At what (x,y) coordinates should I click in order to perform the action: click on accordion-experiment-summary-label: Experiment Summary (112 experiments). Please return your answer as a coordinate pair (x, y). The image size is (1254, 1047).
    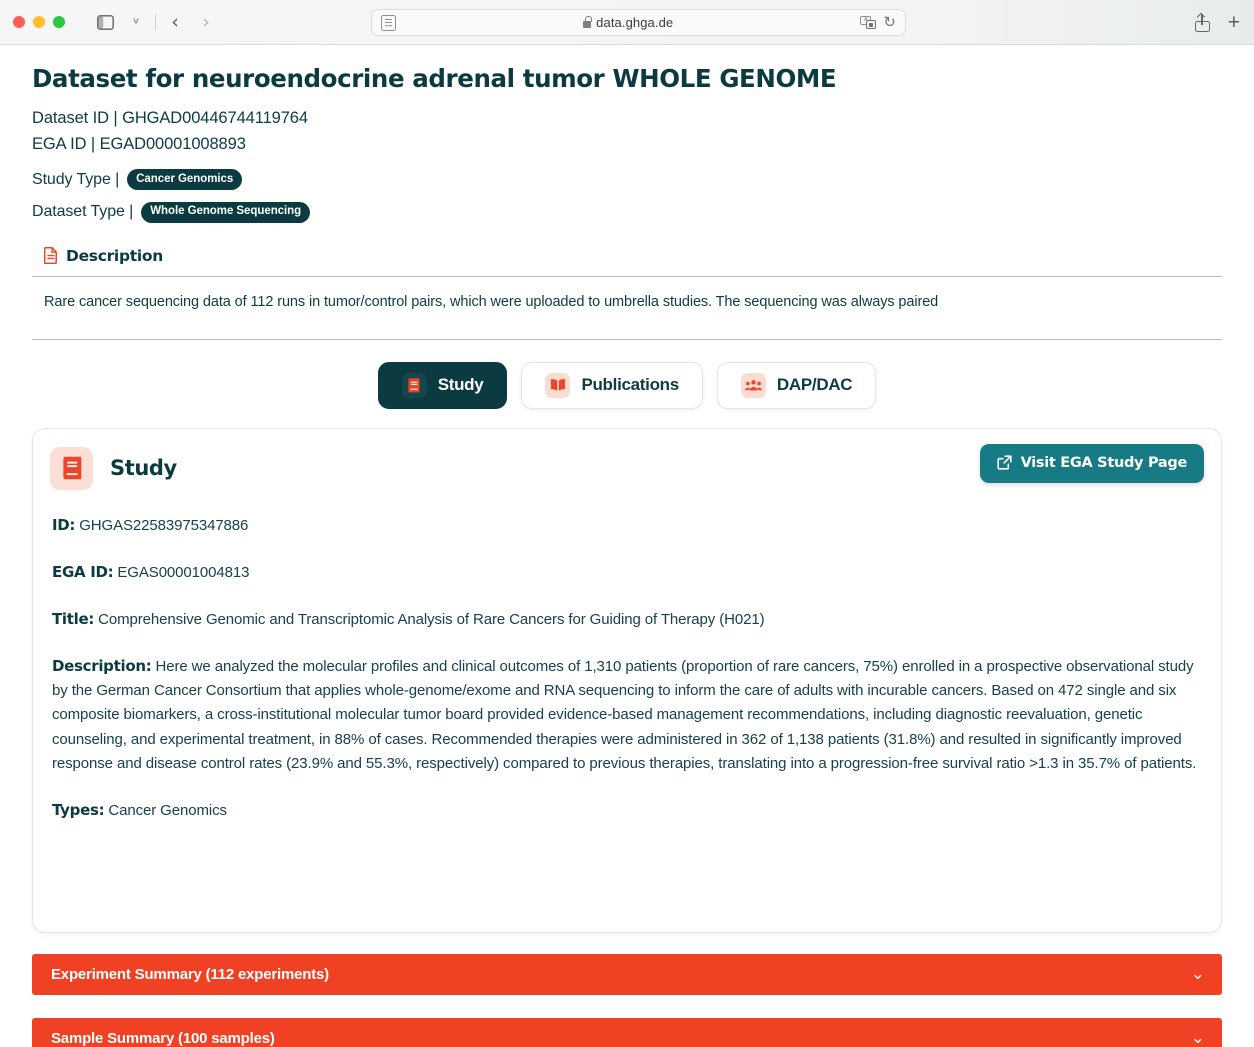
    Looking at the image, I should click on (190, 974).